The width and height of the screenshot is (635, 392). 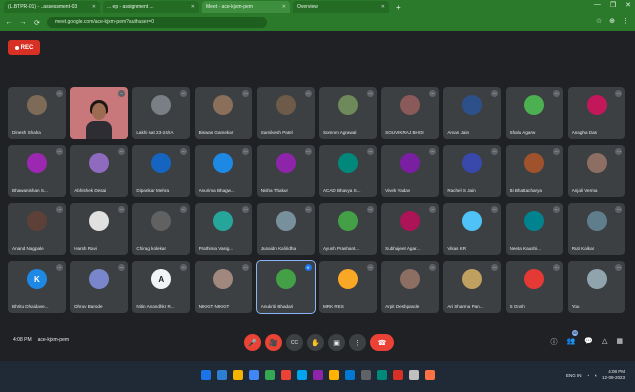 I want to click on browser-tab: ... ep - assignment ... ✕, so click(x=151, y=7).